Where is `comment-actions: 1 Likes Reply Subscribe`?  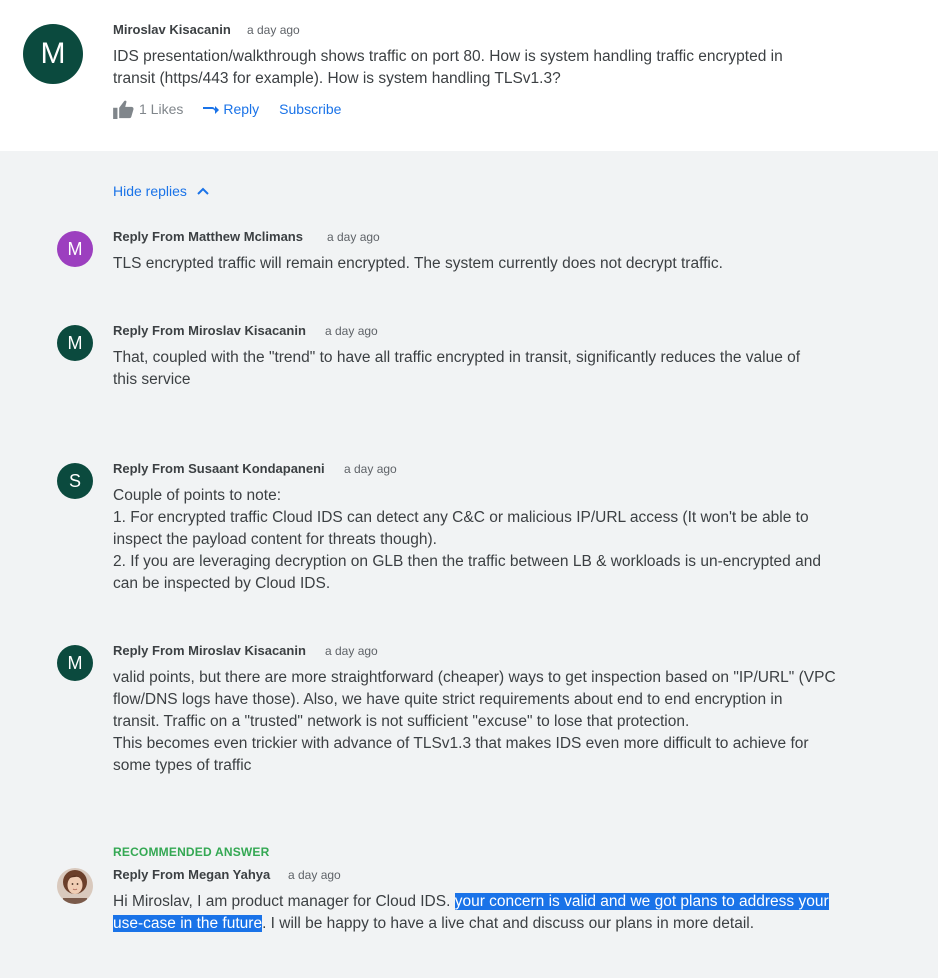 comment-actions: 1 Likes Reply Subscribe is located at coordinates (227, 109).